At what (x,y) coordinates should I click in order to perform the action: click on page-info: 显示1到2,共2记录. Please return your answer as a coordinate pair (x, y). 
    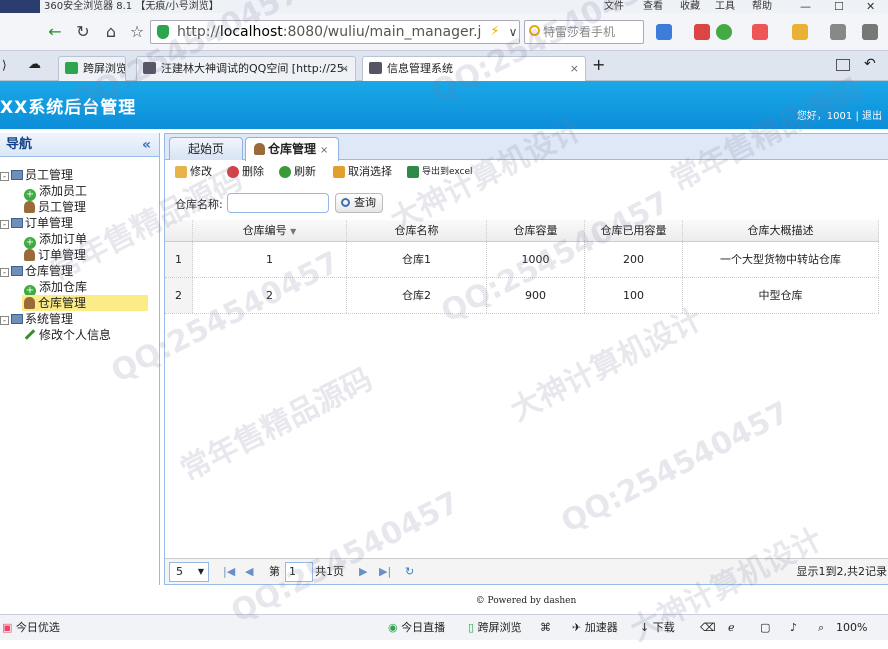
    Looking at the image, I should click on (842, 571).